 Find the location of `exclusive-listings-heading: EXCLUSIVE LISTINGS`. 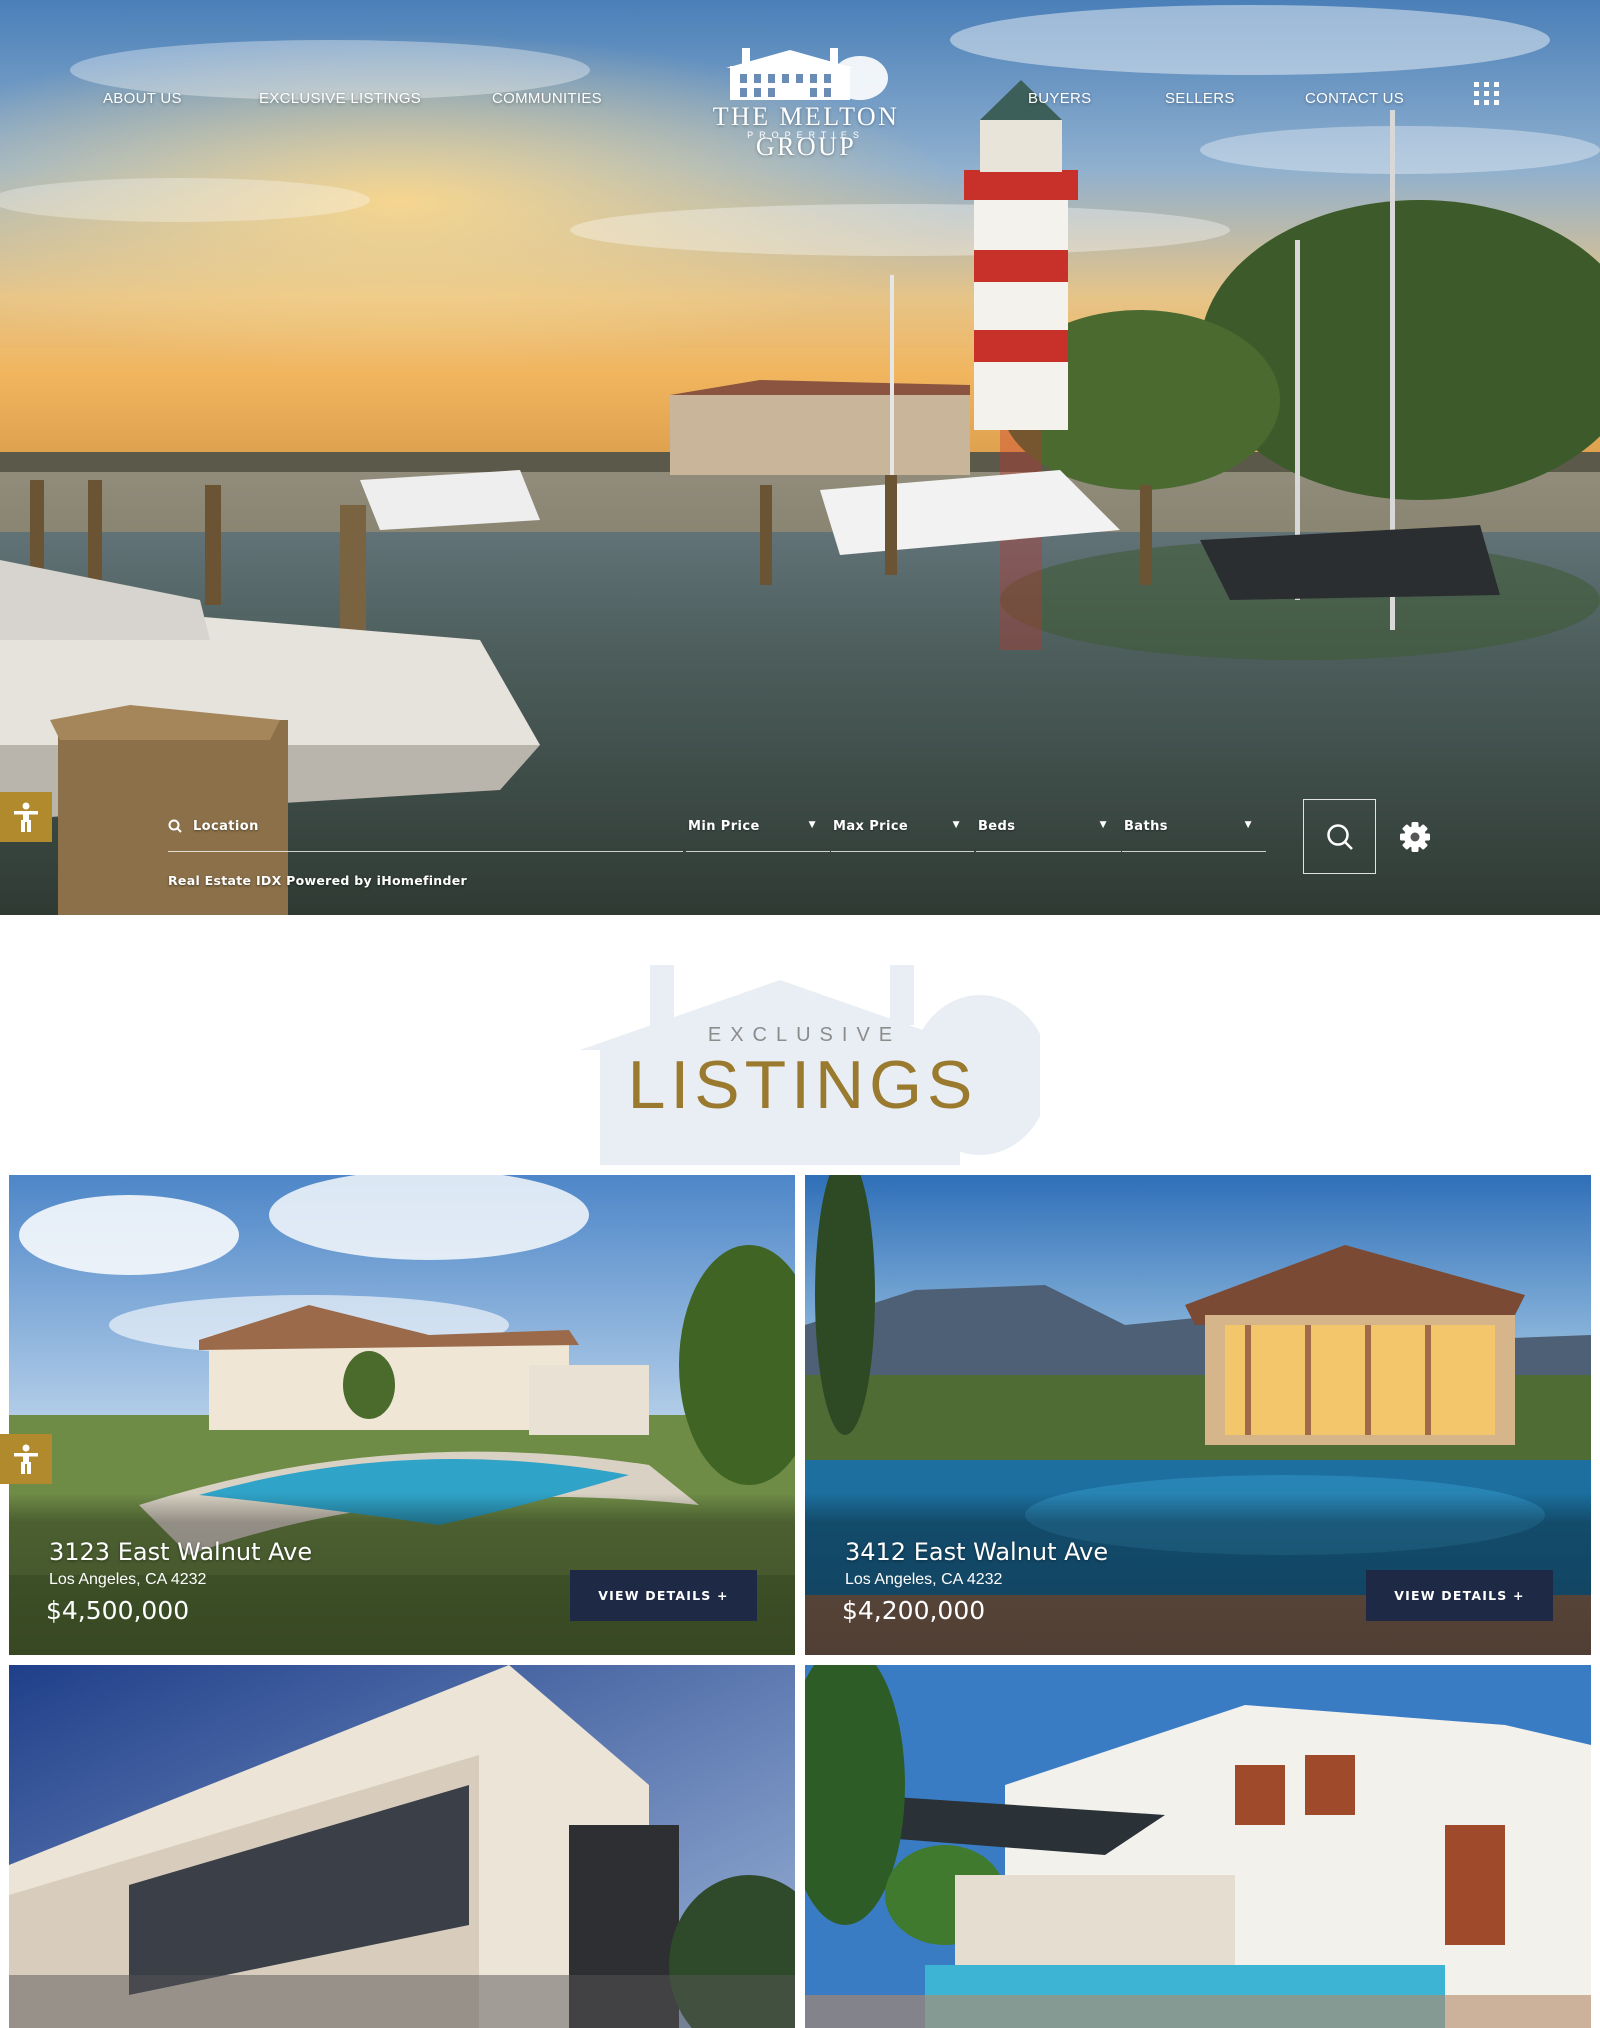

exclusive-listings-heading: EXCLUSIVE LISTINGS is located at coordinates (800, 1045).